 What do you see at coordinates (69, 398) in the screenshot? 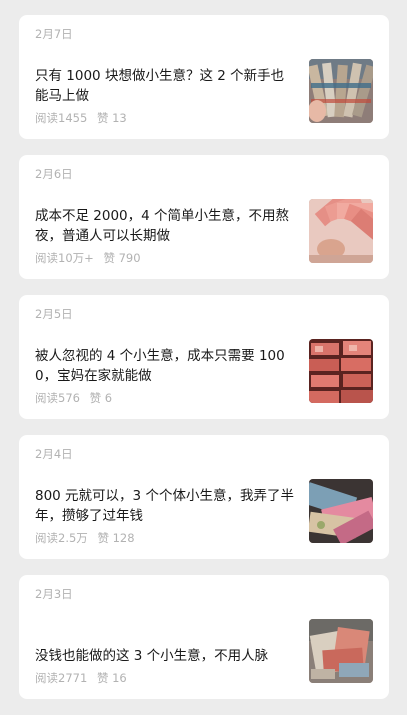
I see `read-count: 576` at bounding box center [69, 398].